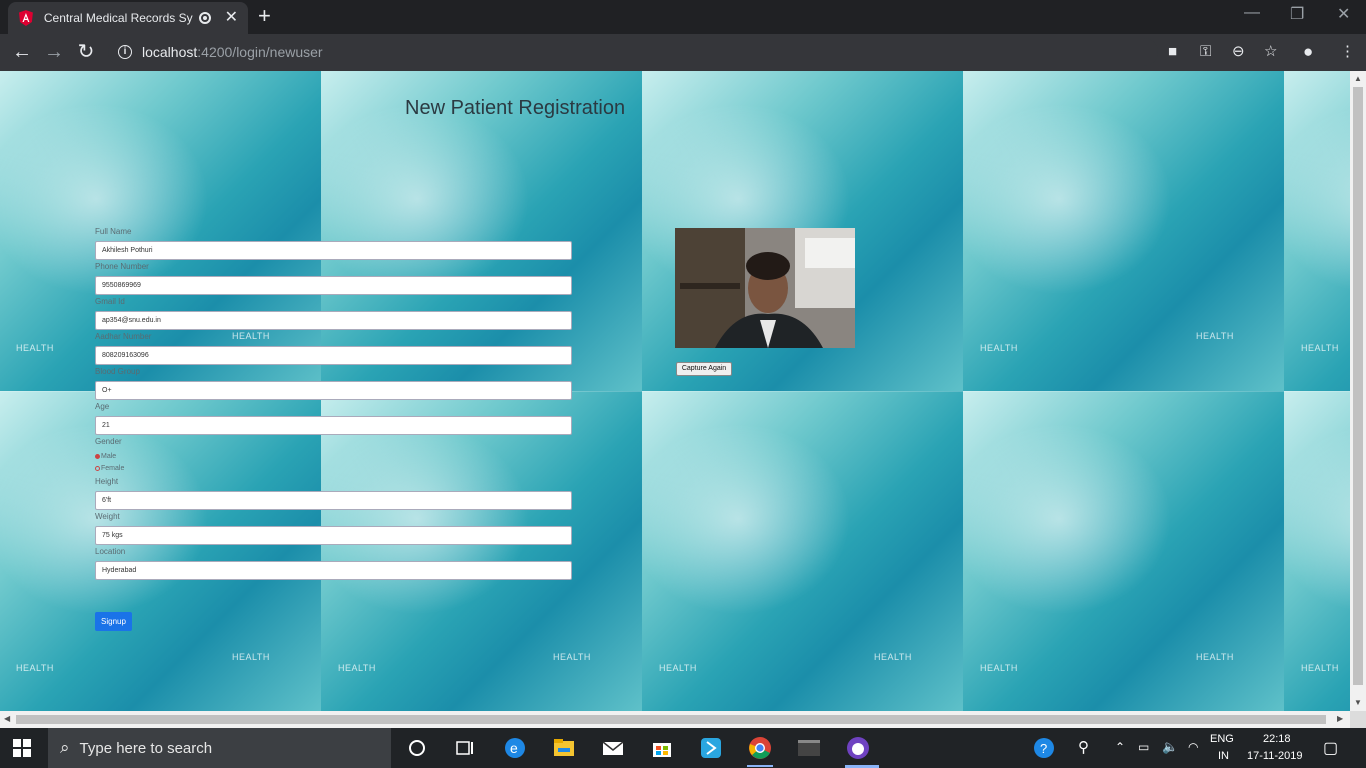 The image size is (1366, 768). What do you see at coordinates (1330, 748) in the screenshot?
I see `notification-icon: ▢` at bounding box center [1330, 748].